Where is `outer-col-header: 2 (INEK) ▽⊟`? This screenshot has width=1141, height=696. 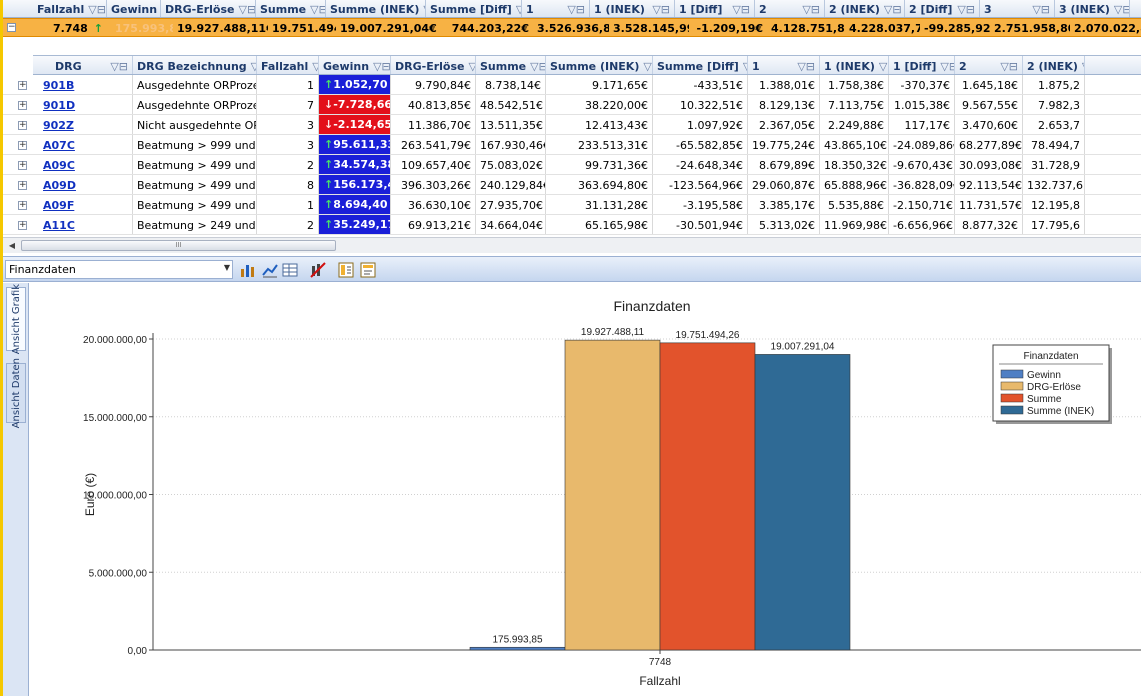 outer-col-header: 2 (INEK) ▽⊟ is located at coordinates (865, 8).